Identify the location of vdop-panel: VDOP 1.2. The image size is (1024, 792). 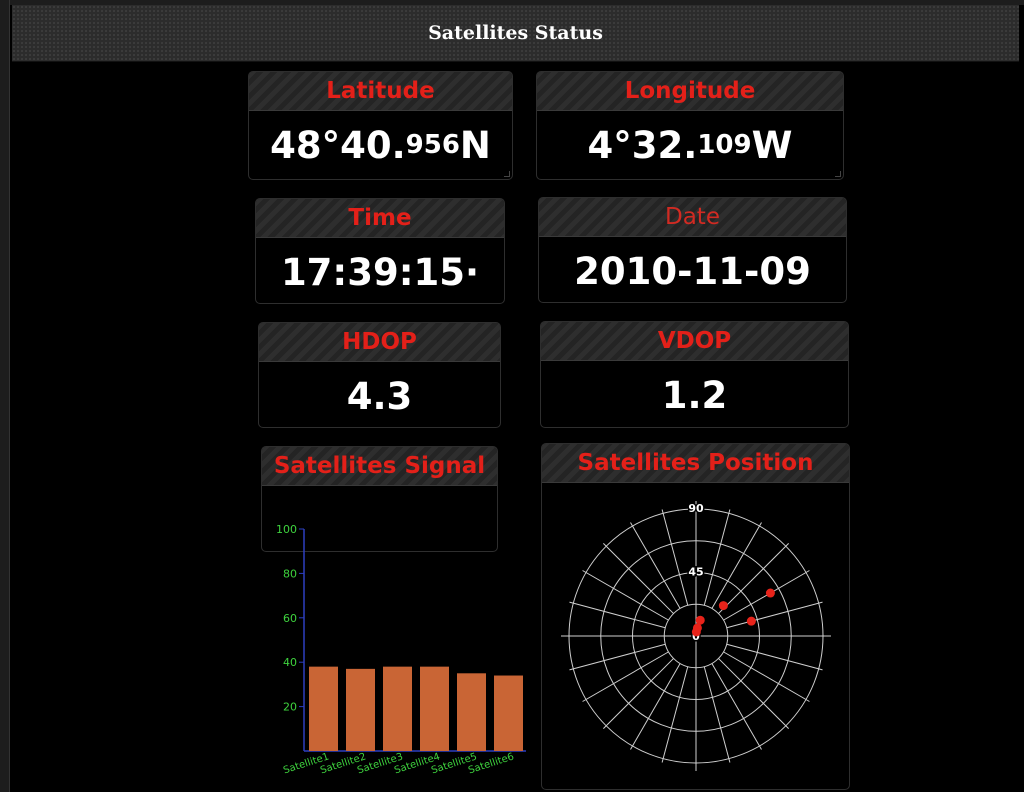
(694, 374).